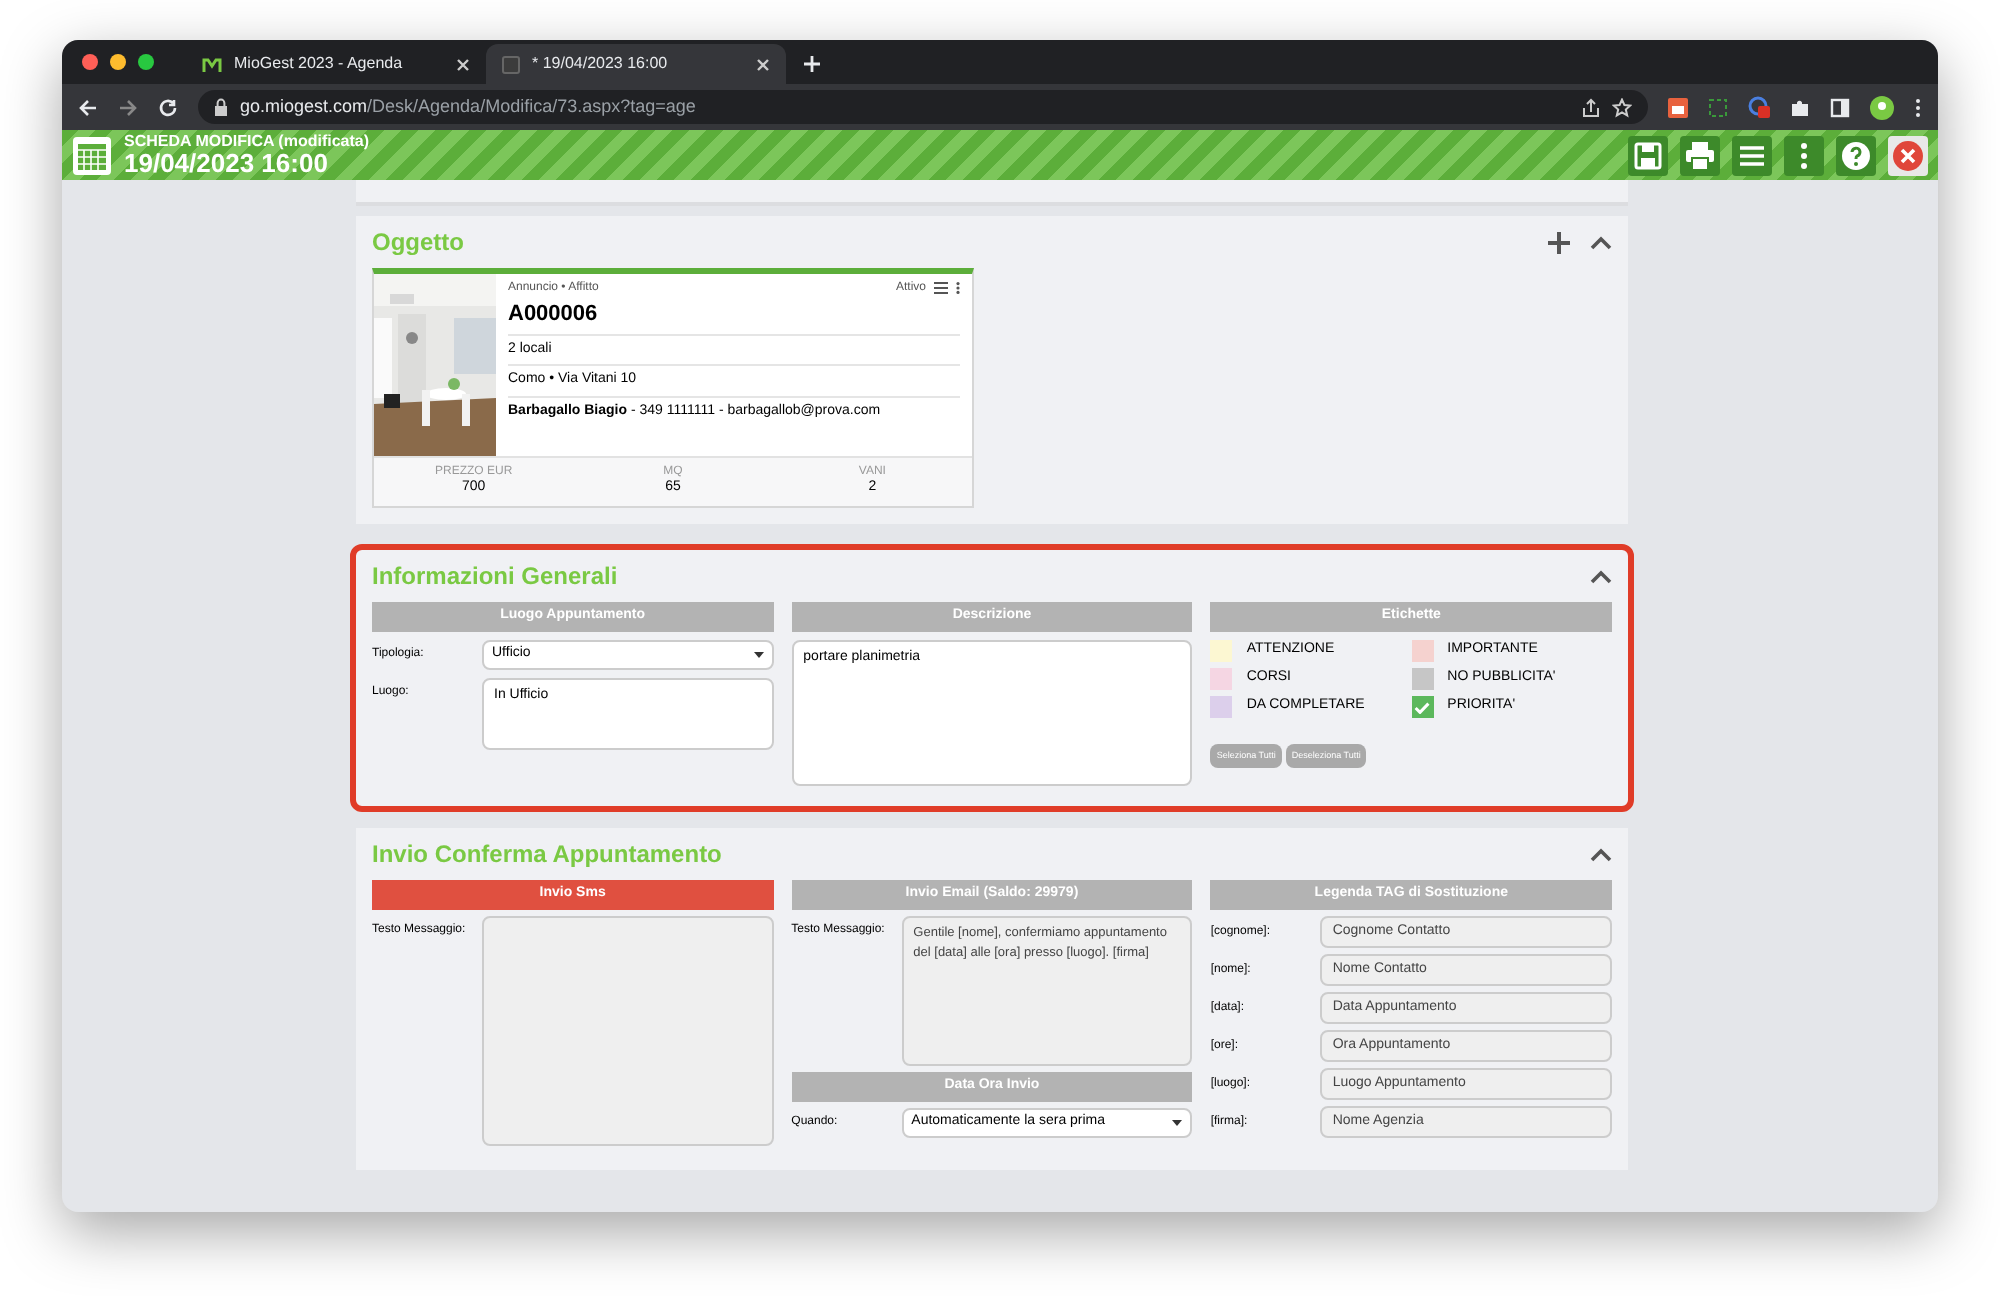 This screenshot has width=2000, height=1296. I want to click on back-icon, so click(88, 107).